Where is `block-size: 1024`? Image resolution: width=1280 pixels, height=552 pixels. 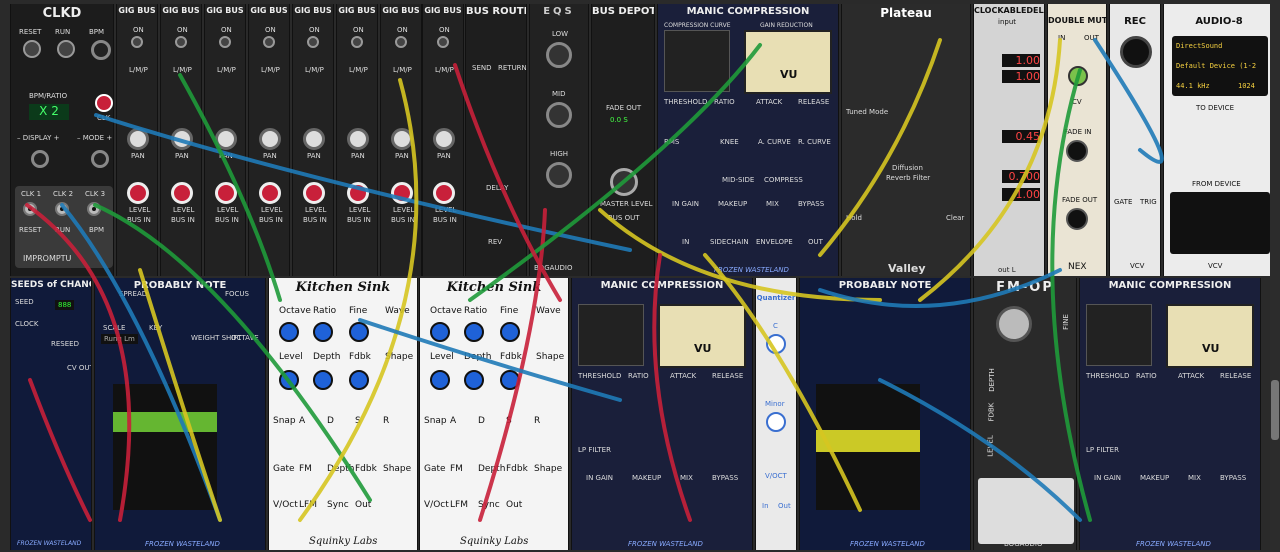
block-size: 1024 is located at coordinates (1246, 86).